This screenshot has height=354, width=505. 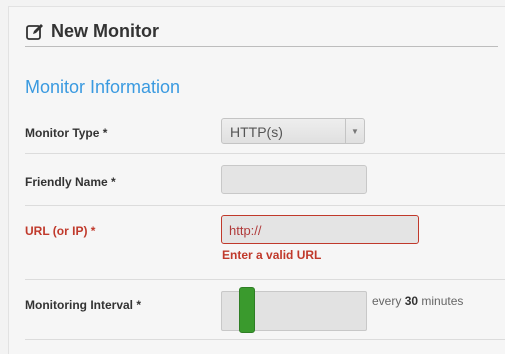 What do you see at coordinates (411, 301) in the screenshot?
I see `interval-value: 30` at bounding box center [411, 301].